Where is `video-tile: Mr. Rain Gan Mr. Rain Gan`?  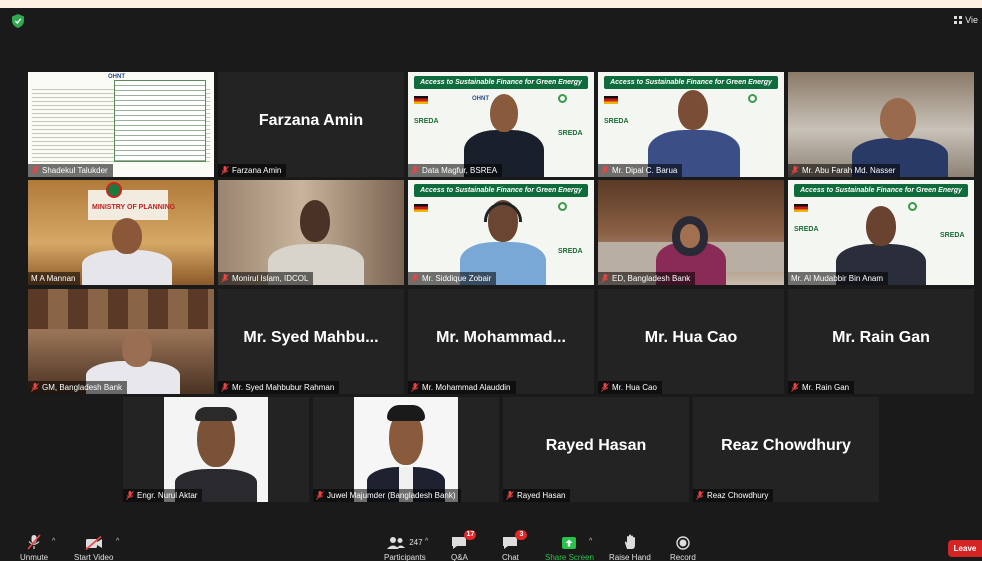
video-tile: Mr. Rain Gan Mr. Rain Gan is located at coordinates (881, 341).